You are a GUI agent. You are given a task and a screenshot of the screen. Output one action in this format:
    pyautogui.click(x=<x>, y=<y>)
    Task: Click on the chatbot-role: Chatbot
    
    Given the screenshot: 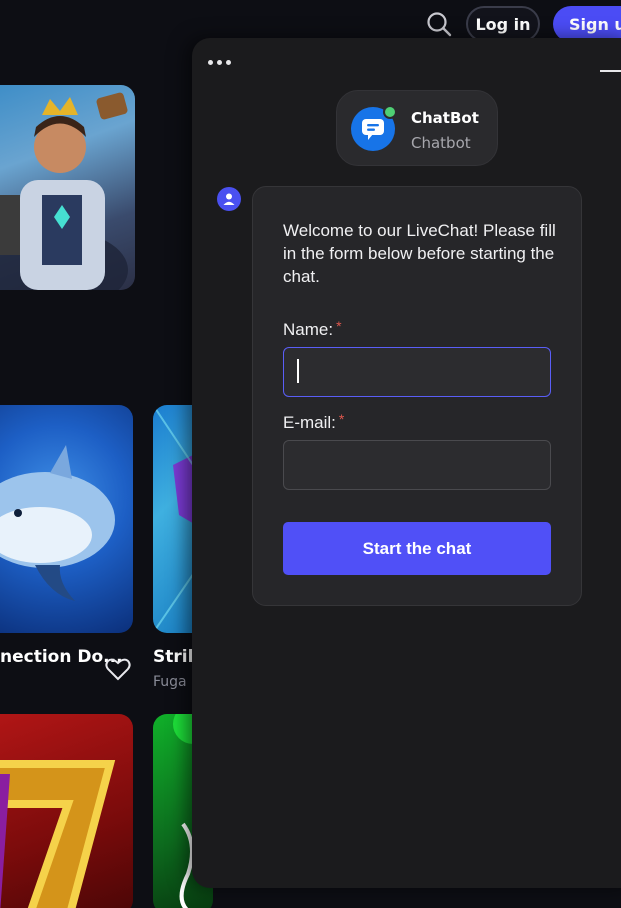 What is the action you would take?
    pyautogui.click(x=441, y=143)
    